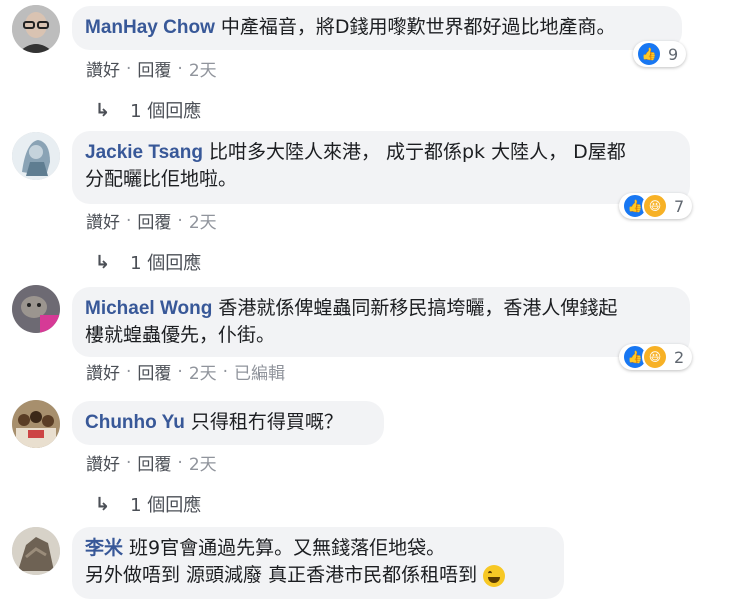  What do you see at coordinates (418, 27) in the screenshot?
I see `comment-text: 中產福音，將D錢用嚟歎世界都好過比地產商。` at bounding box center [418, 27].